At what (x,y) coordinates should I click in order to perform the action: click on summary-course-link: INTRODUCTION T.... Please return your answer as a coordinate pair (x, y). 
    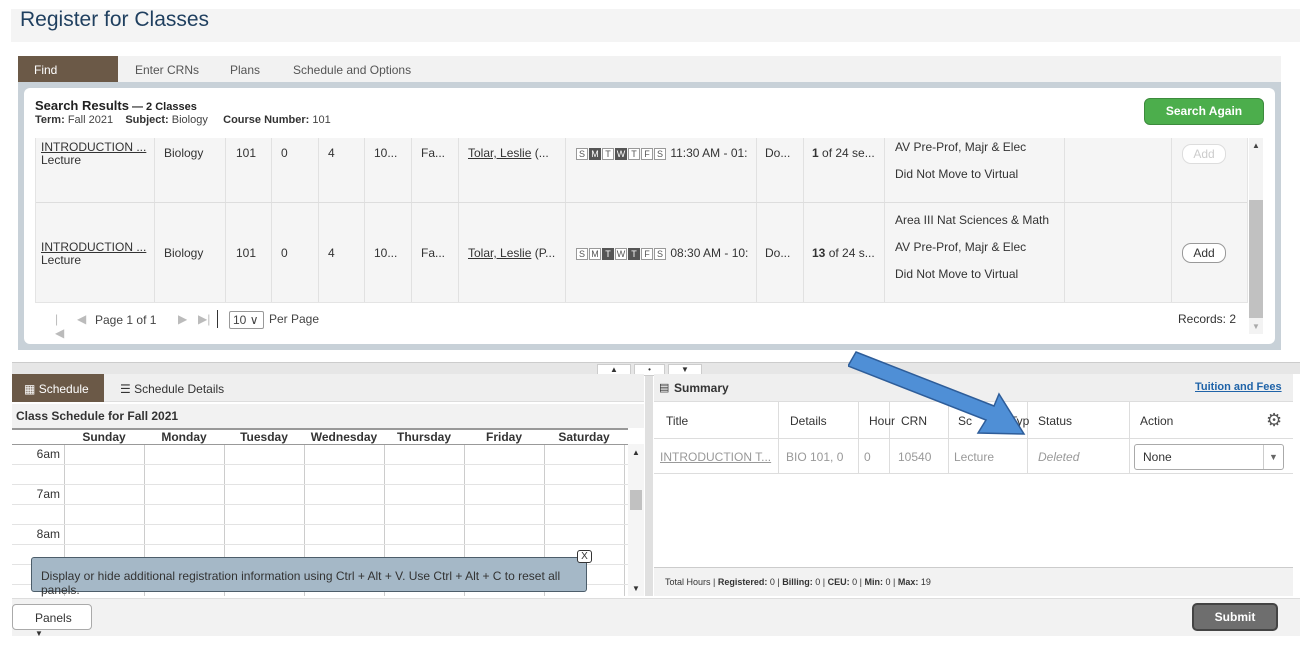
    Looking at the image, I should click on (715, 457).